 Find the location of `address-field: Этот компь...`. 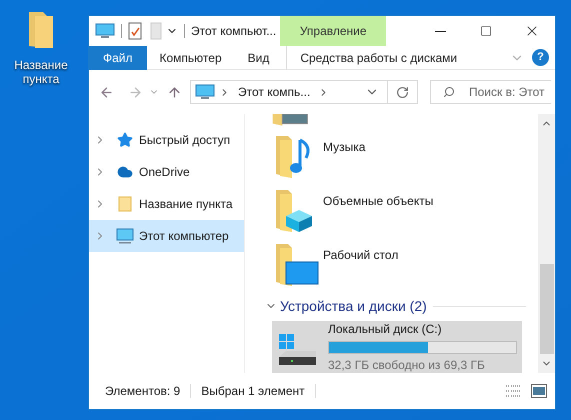

address-field: Этот компь... is located at coordinates (304, 92).